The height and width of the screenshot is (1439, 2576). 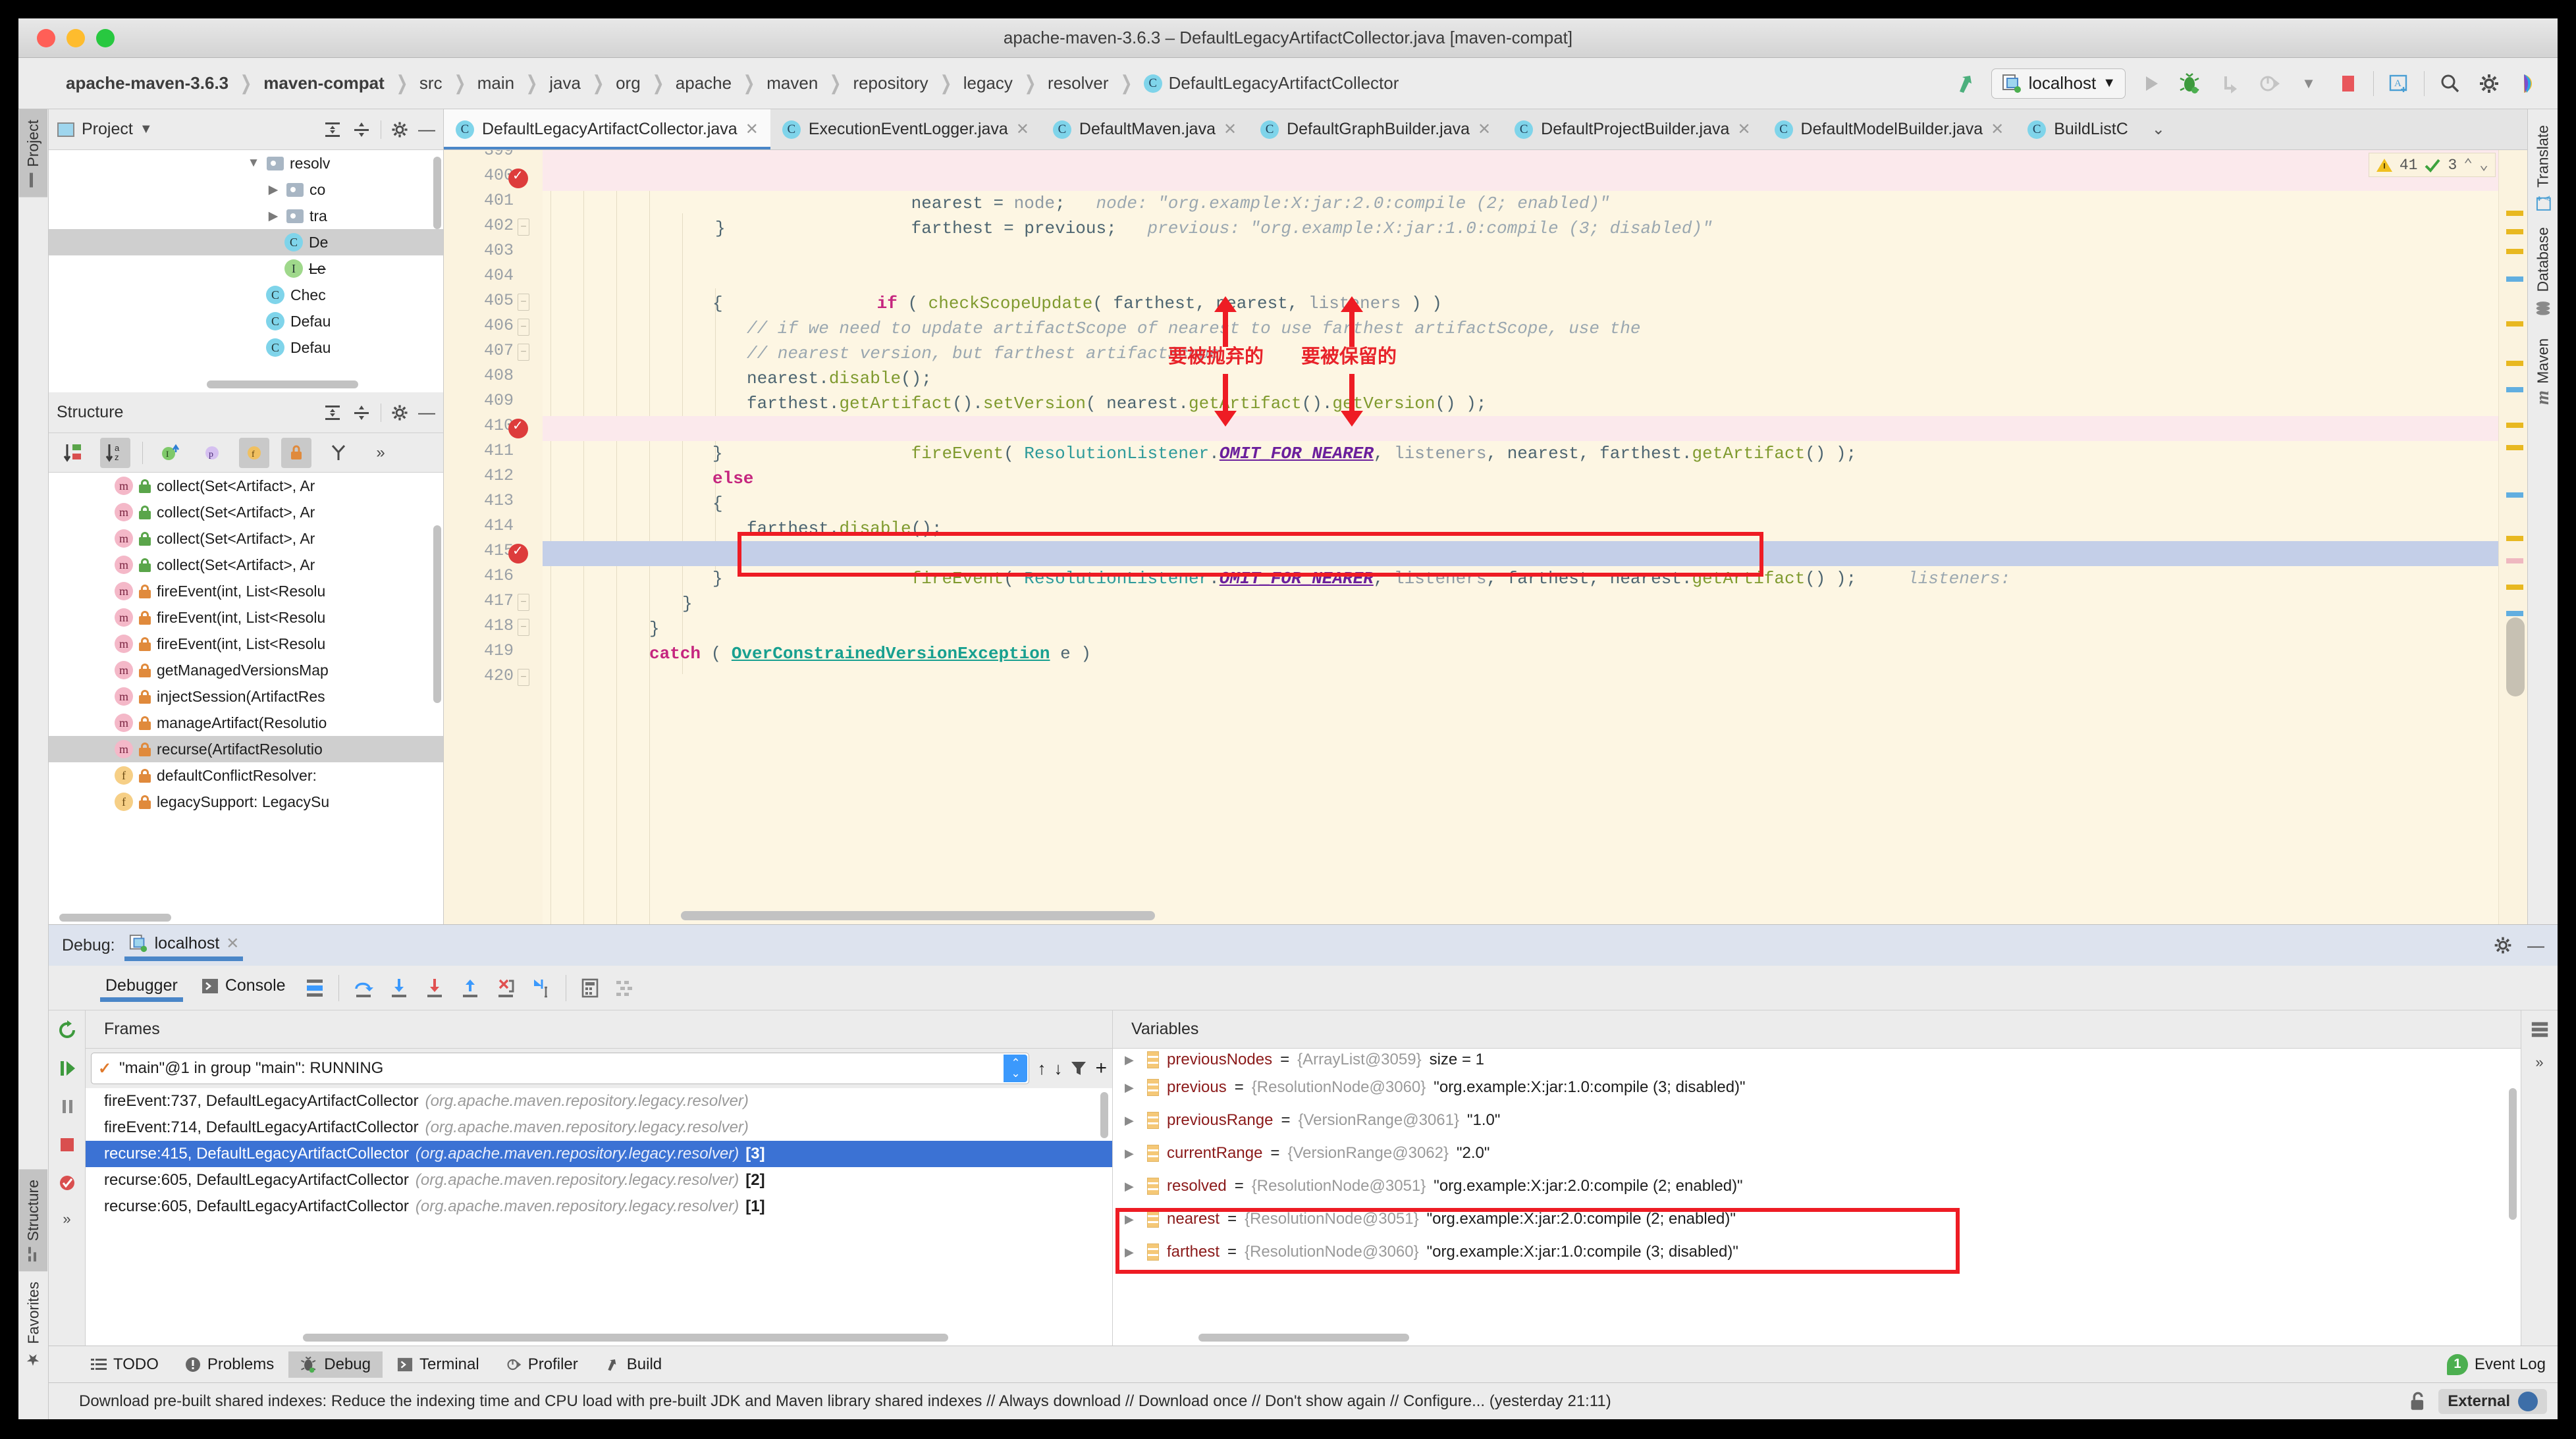 What do you see at coordinates (2432, 165) in the screenshot?
I see `inspection-widget: 41 3 ⌃ ⌄` at bounding box center [2432, 165].